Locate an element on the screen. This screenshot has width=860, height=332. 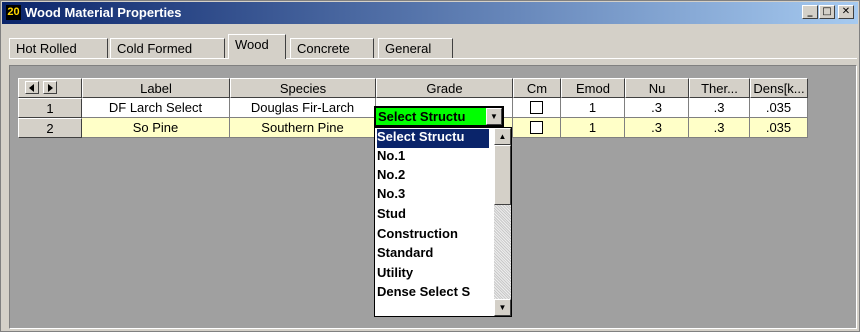
grade-option: Select Structu is located at coordinates (433, 138).